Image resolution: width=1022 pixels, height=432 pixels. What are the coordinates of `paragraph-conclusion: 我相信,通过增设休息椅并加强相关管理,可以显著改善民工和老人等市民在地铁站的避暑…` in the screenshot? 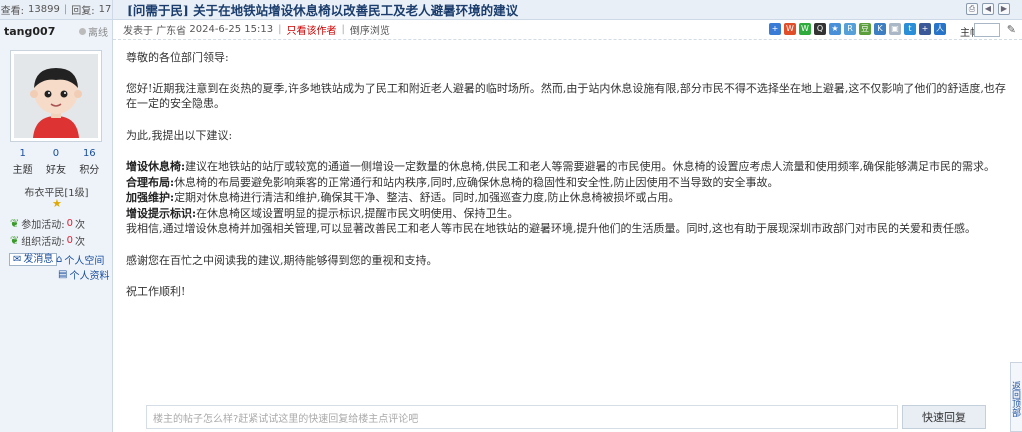 It's located at (551, 228).